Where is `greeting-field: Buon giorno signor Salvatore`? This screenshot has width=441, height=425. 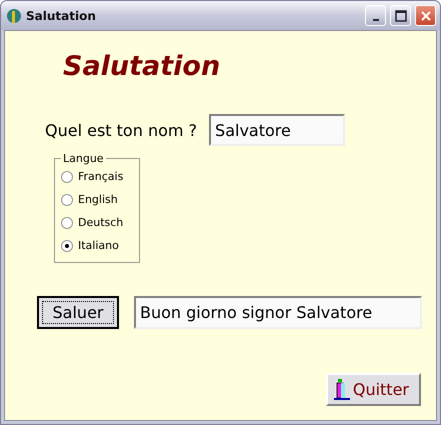 greeting-field: Buon giorno signor Salvatore is located at coordinates (278, 312).